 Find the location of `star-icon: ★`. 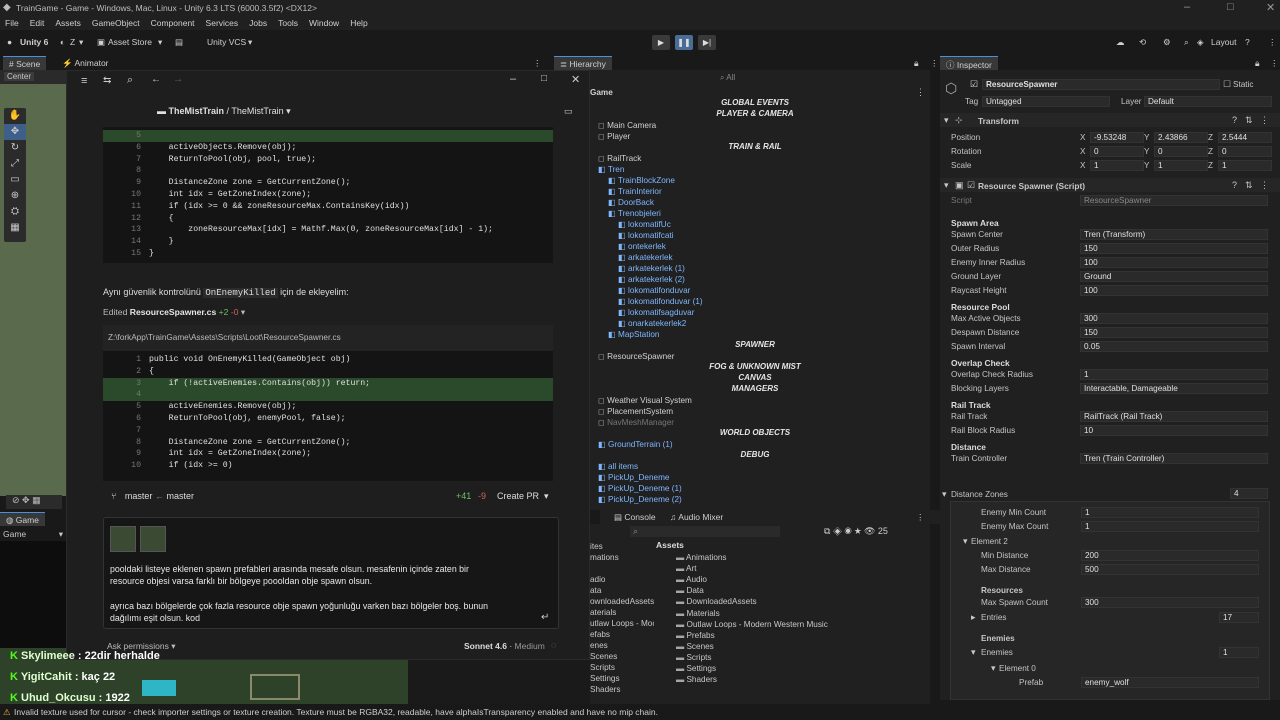

star-icon: ★ is located at coordinates (857, 531).